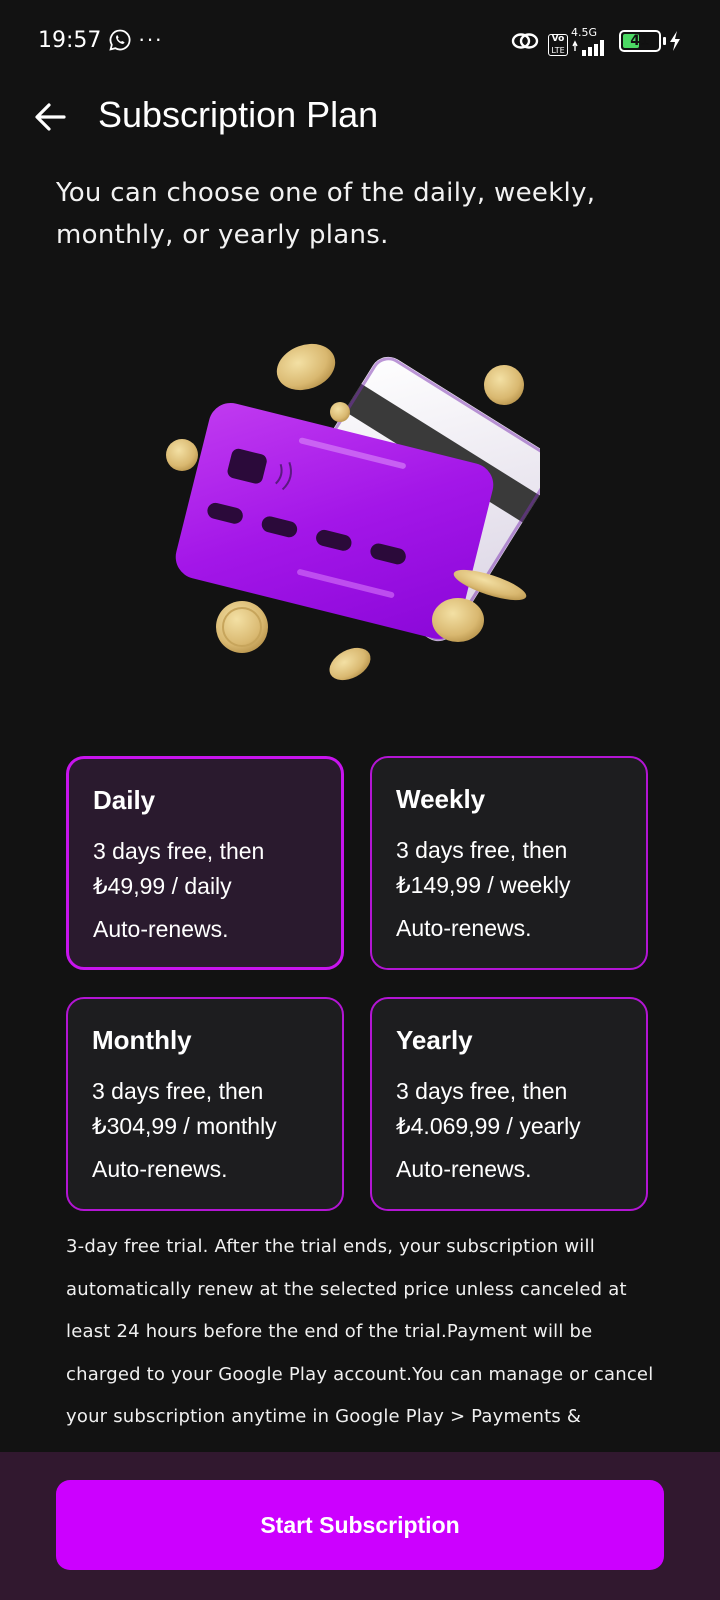 Image resolution: width=720 pixels, height=1600 pixels. Describe the element at coordinates (124, 800) in the screenshot. I see `plan-name: Daily` at that location.